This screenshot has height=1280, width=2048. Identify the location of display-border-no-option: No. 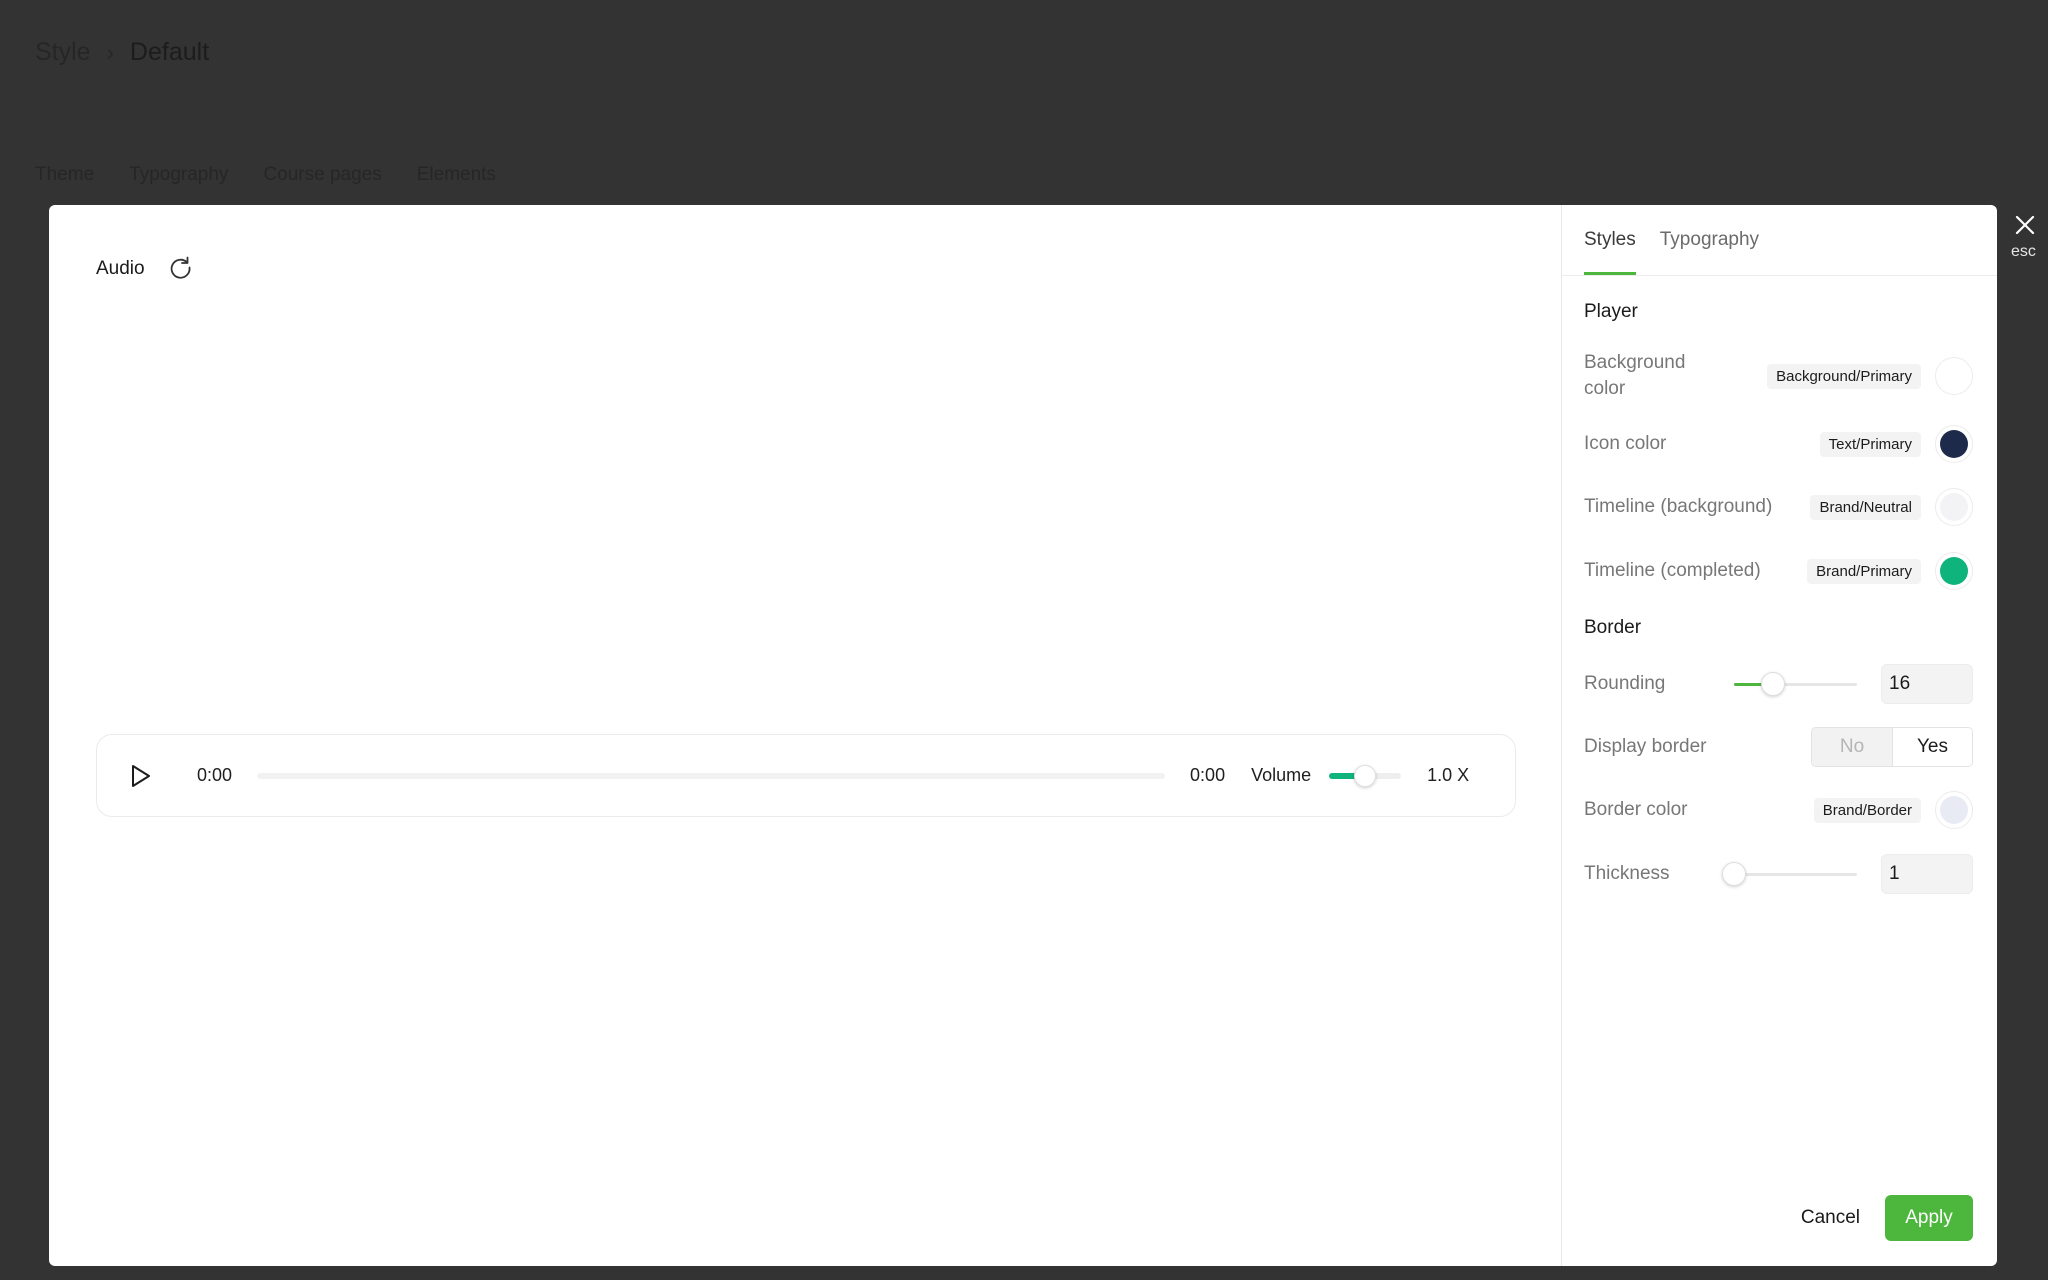
(1852, 747).